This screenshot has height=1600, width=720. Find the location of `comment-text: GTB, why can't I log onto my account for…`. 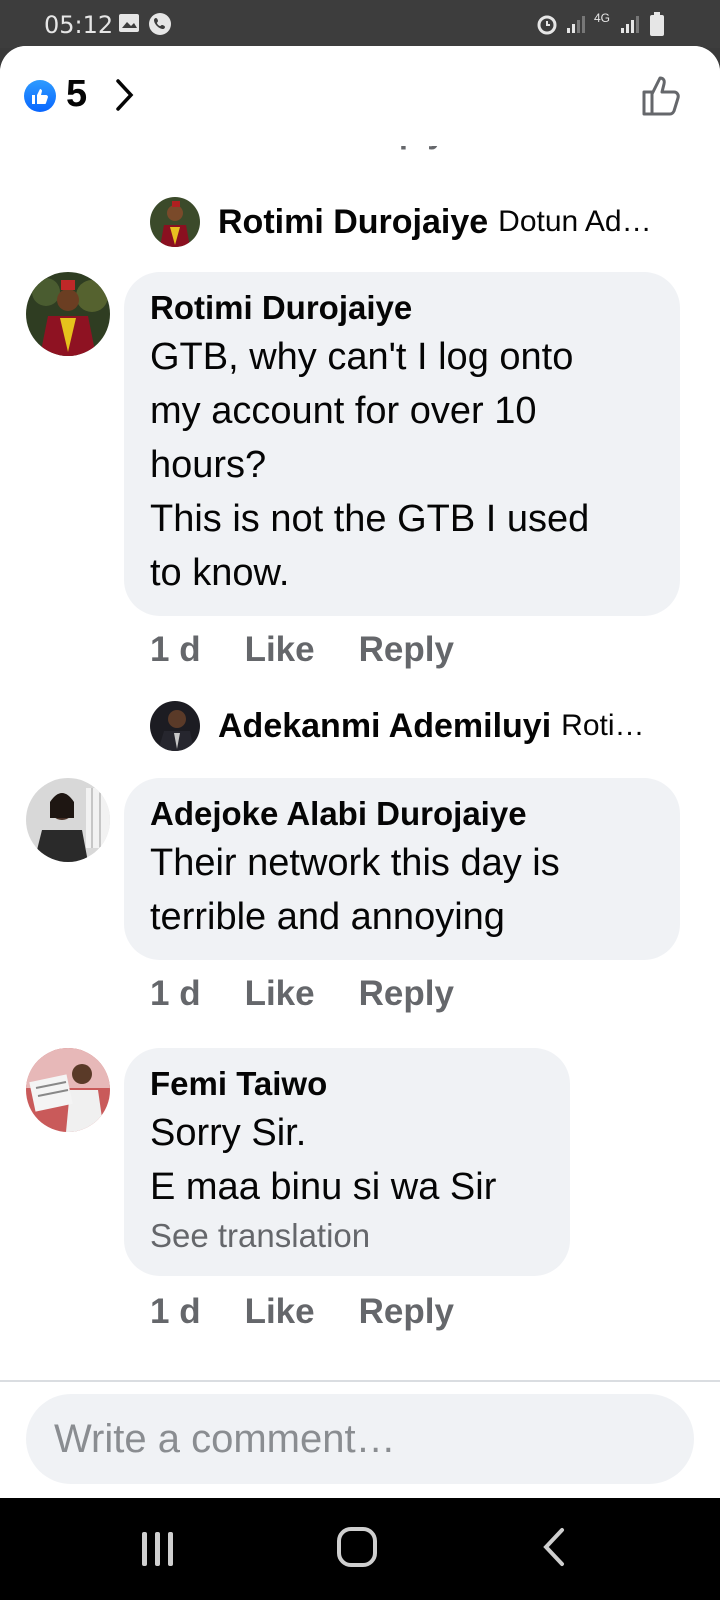

comment-text: GTB, why can't I log onto my account for… is located at coordinates (370, 465).